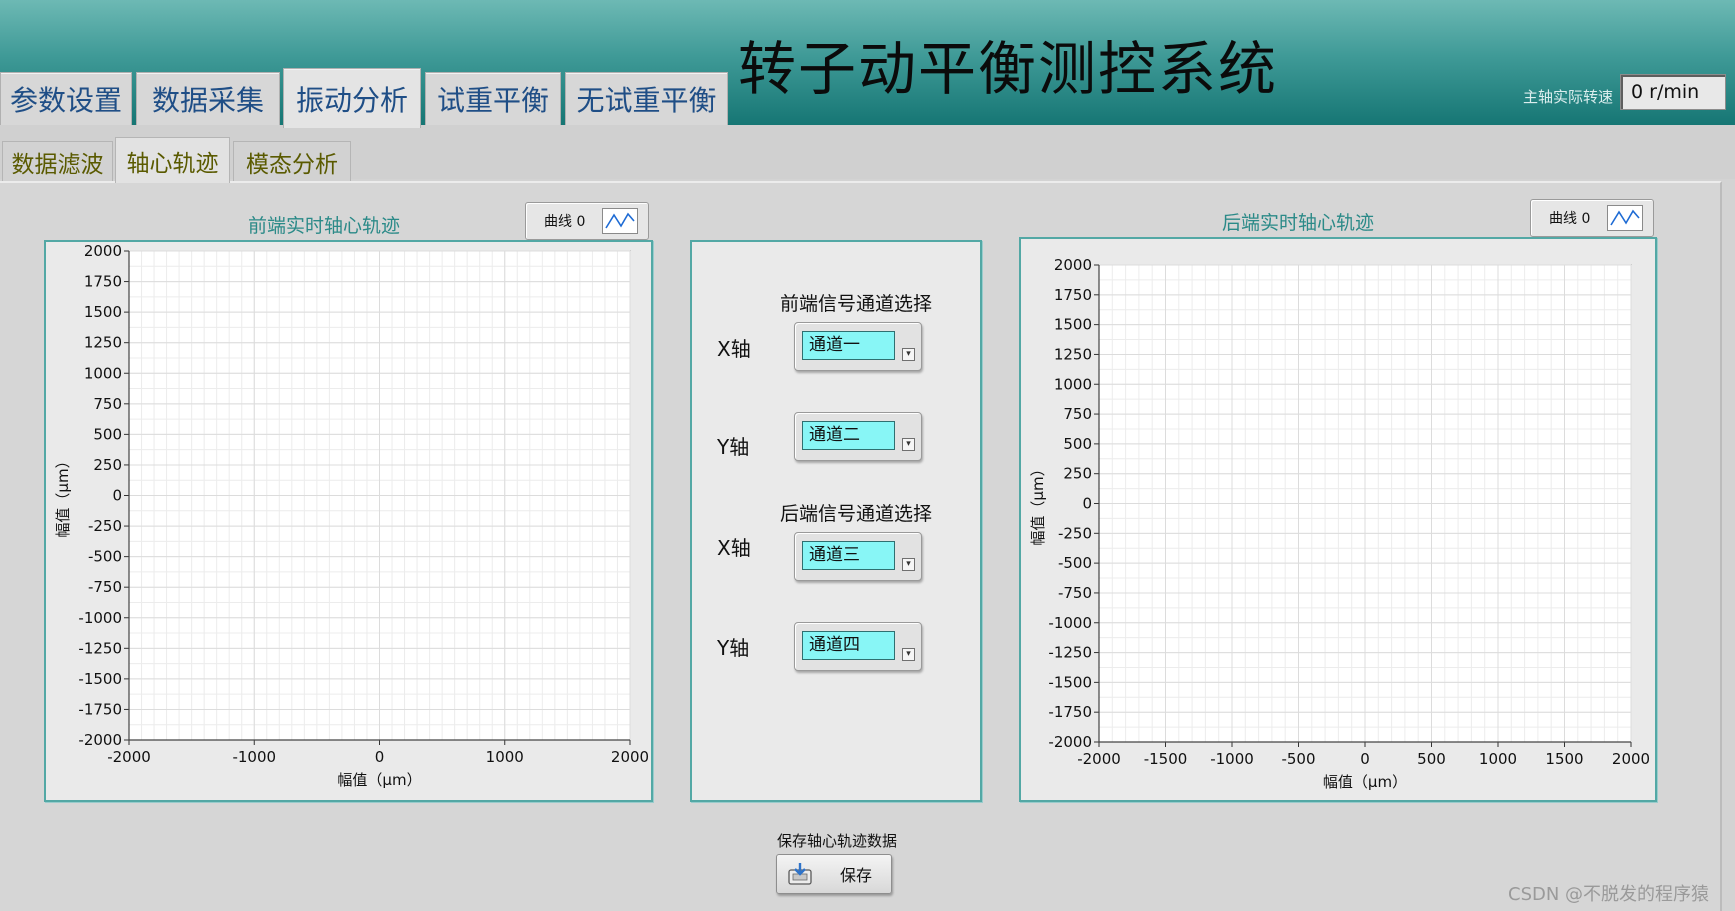  What do you see at coordinates (1070, 712) in the screenshot?
I see `rear-y-tick-label: -1750` at bounding box center [1070, 712].